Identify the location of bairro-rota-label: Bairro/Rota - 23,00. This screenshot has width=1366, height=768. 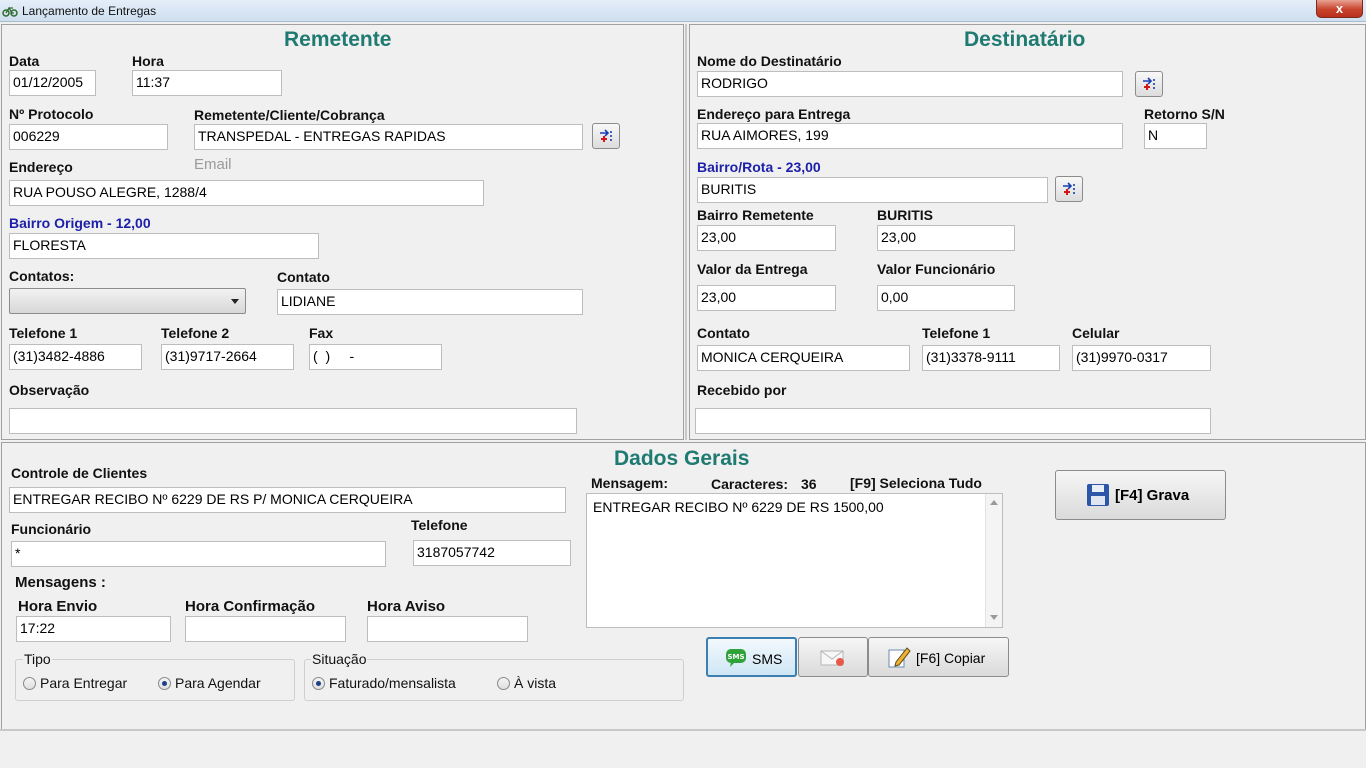
(759, 167).